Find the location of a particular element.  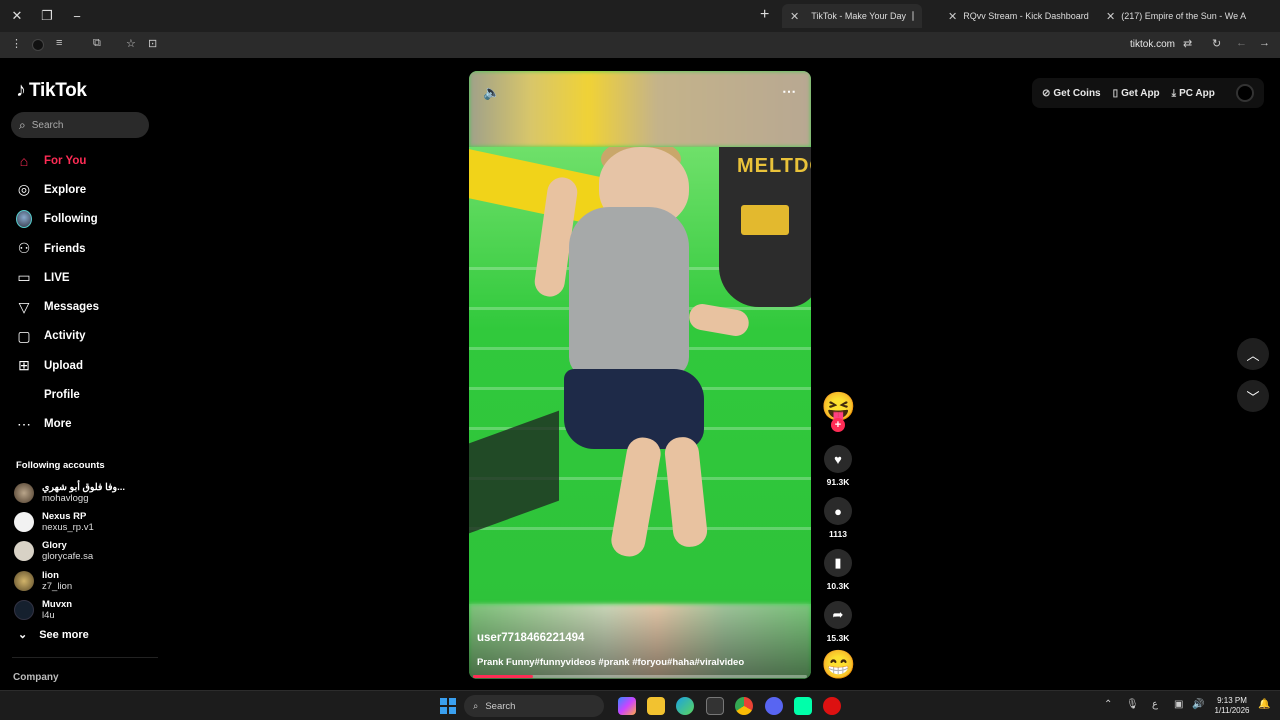

tray-chevron-up-icon: ⌃ is located at coordinates (1108, 704).